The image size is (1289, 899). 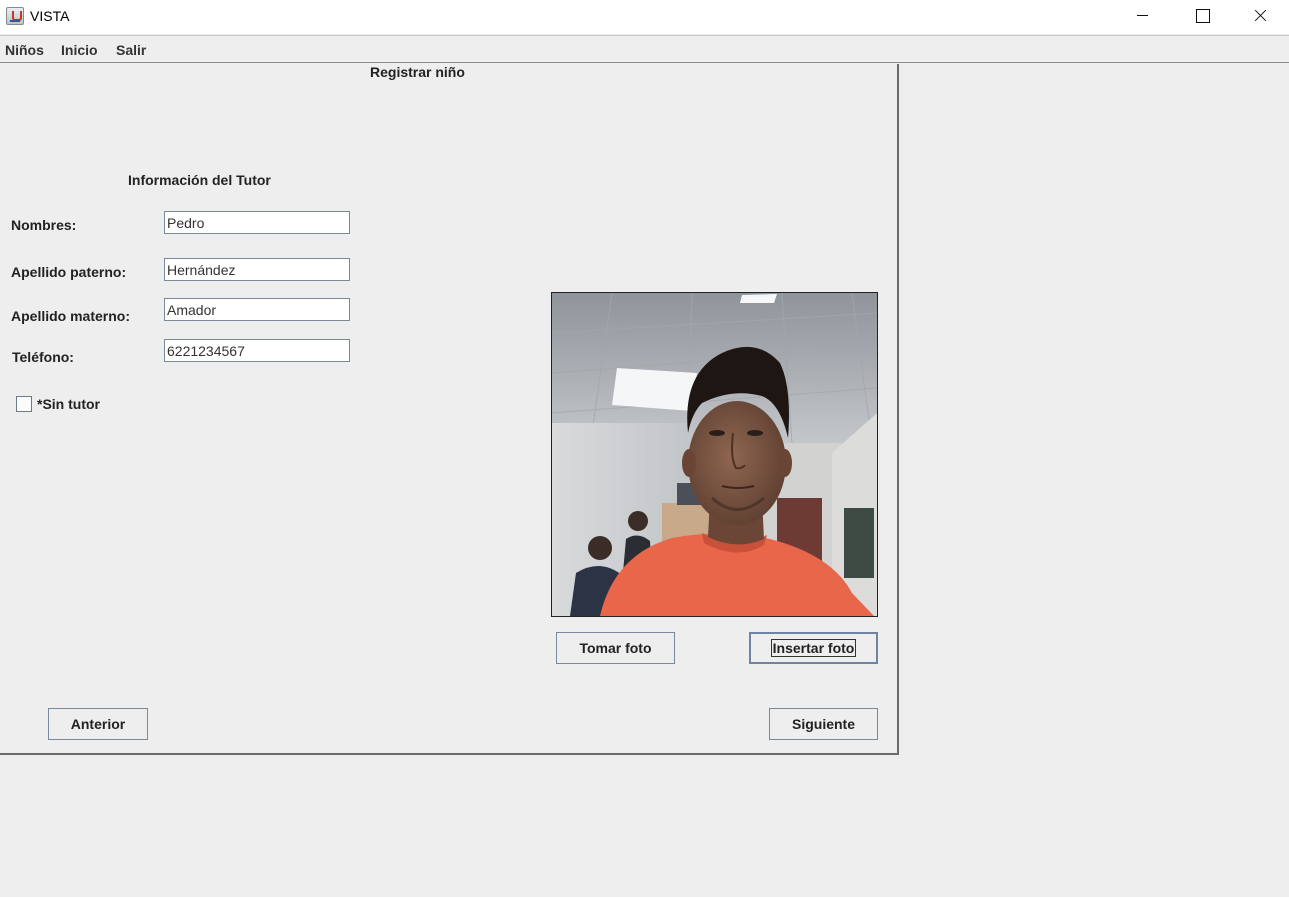 I want to click on sin-tutor-checkbox, so click(x=24, y=404).